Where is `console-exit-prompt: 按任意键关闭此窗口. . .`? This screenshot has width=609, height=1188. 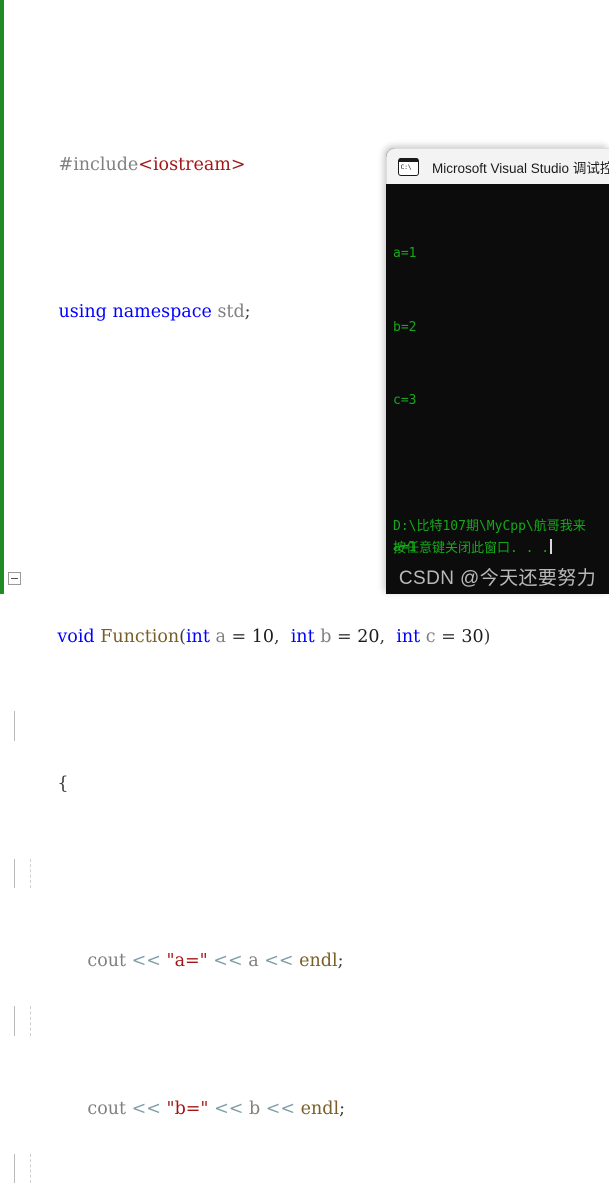 console-exit-prompt: 按任意键关闭此窗口. . . is located at coordinates (471, 548).